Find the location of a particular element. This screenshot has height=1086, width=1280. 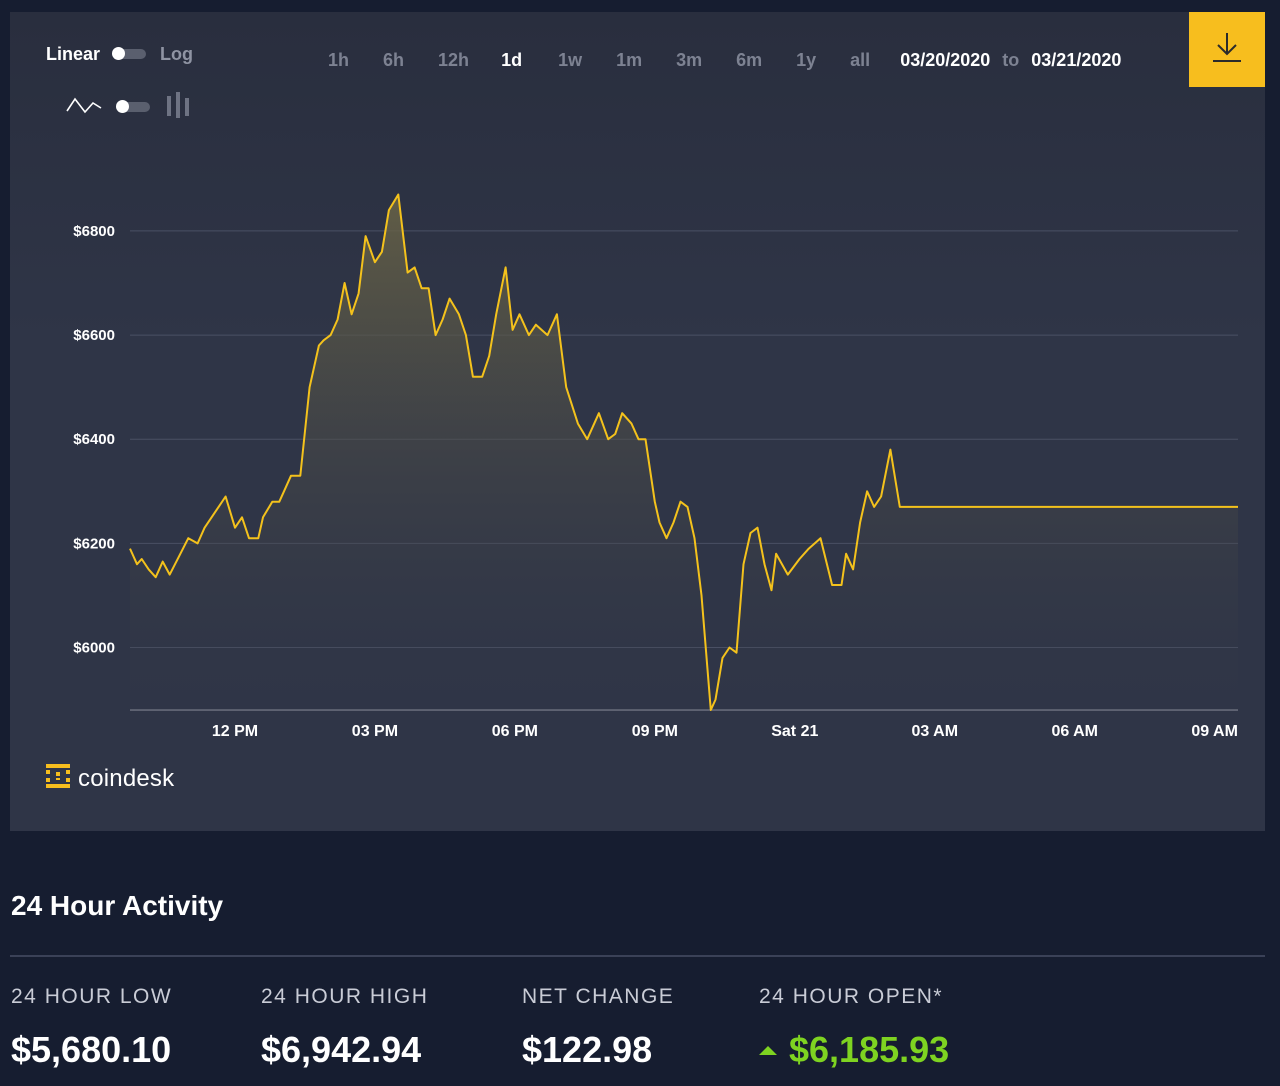

coindesk-logo-icon is located at coordinates (58, 778).